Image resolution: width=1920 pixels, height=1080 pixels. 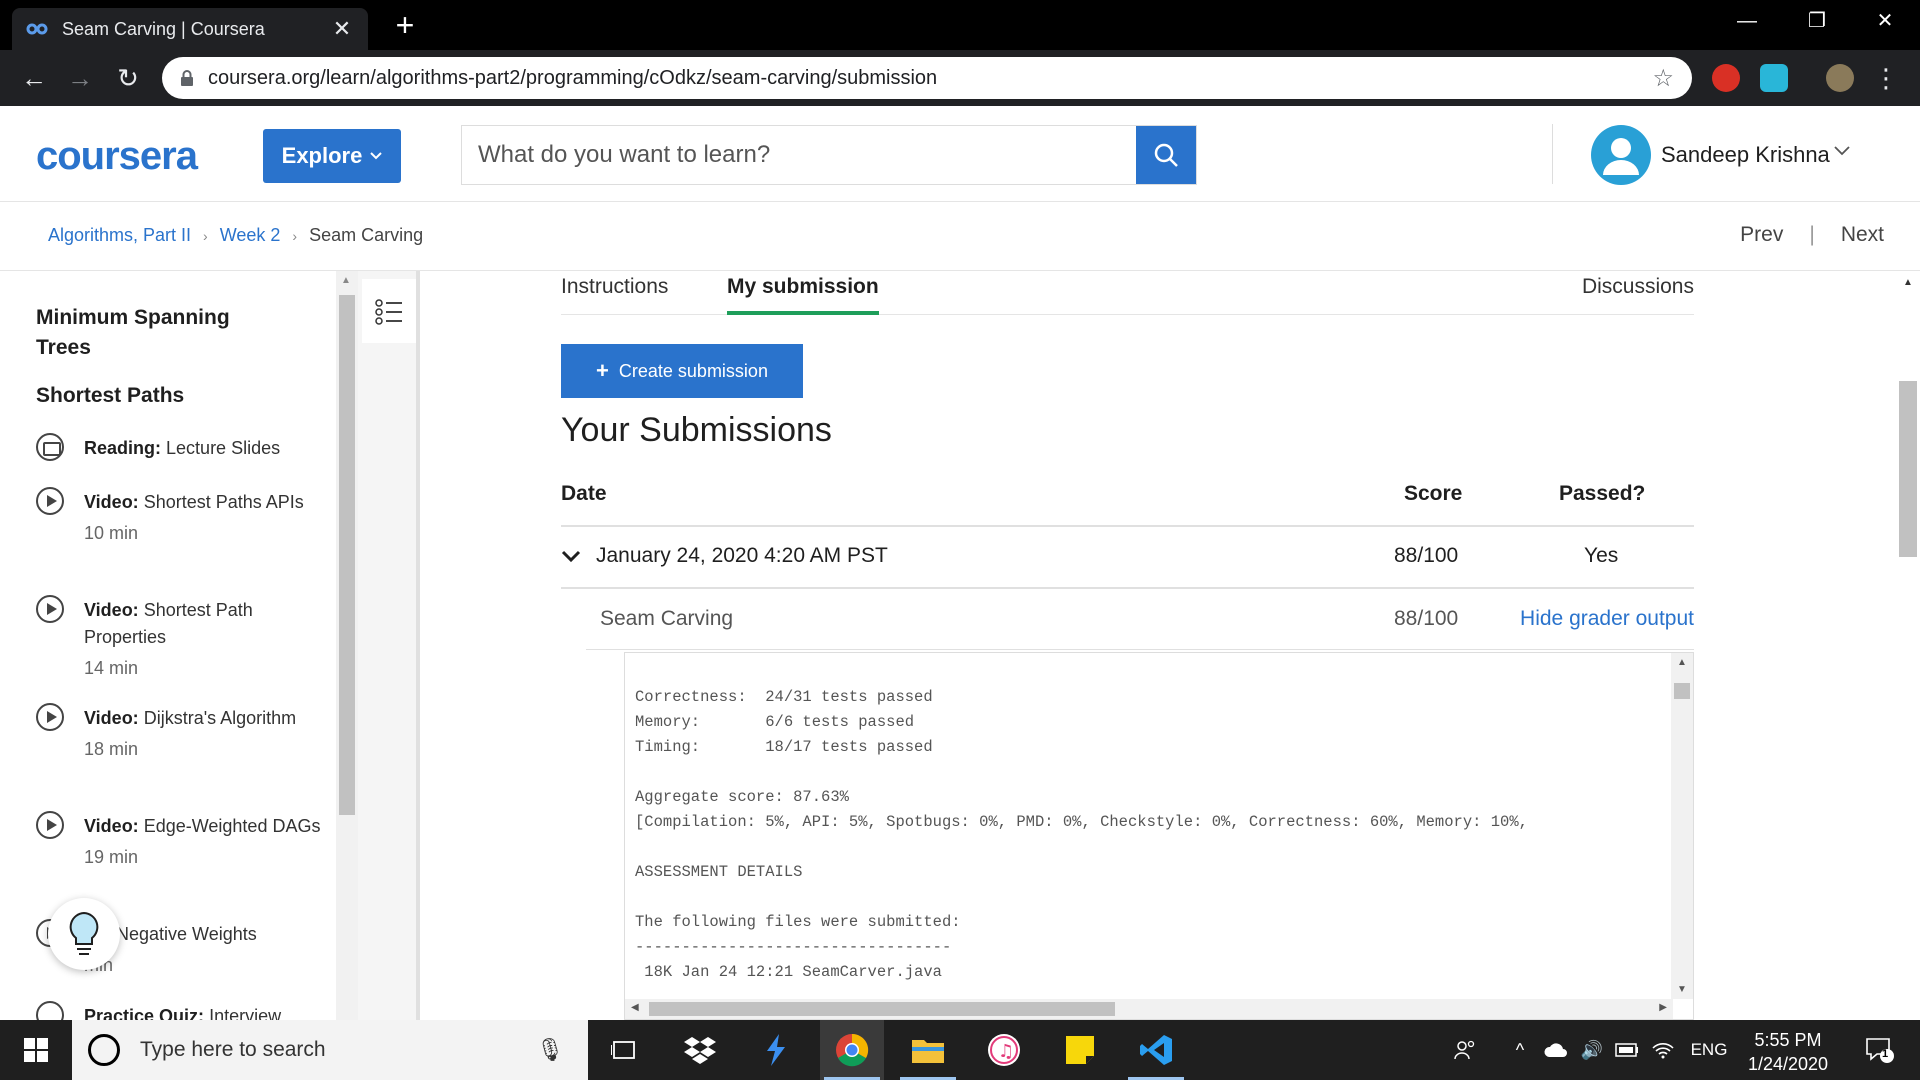 I want to click on bookmark-star-icon: ☆, so click(x=1663, y=78).